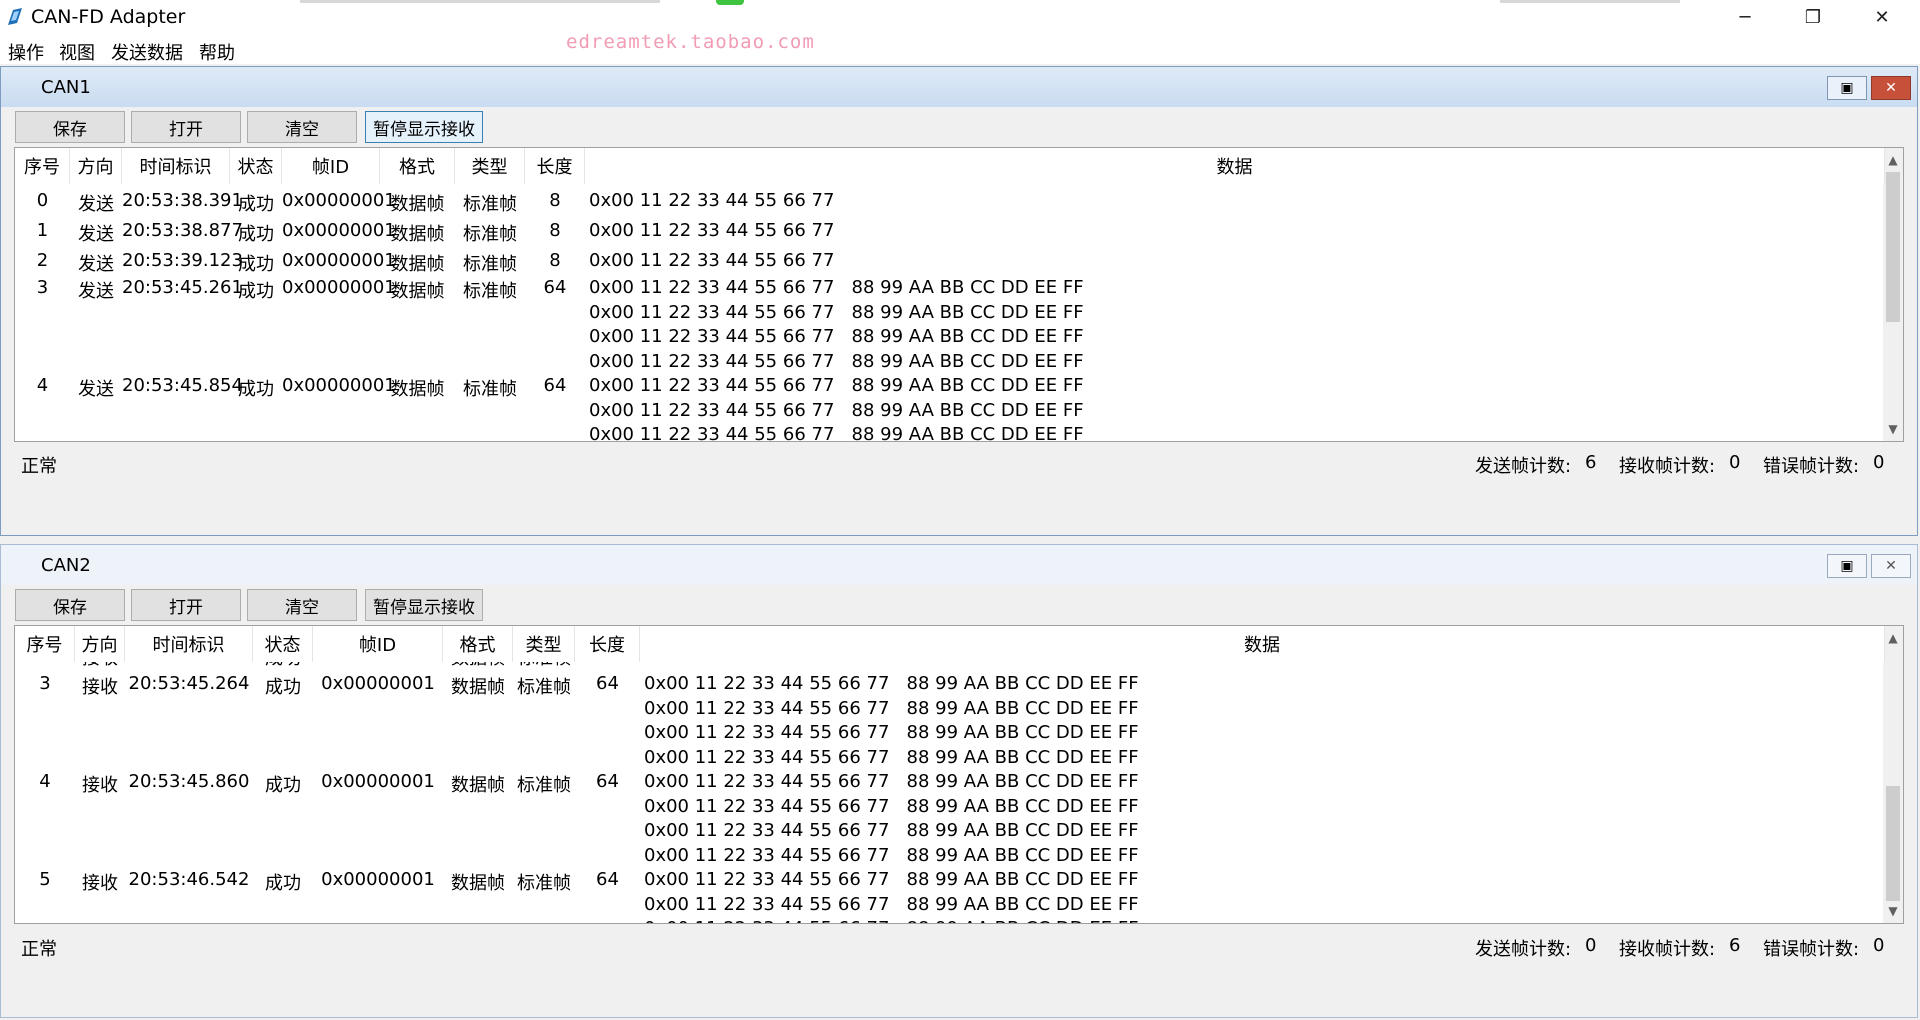 Image resolution: width=1920 pixels, height=1020 pixels. Describe the element at coordinates (1745, 17) in the screenshot. I see `minimize-button: ─` at that location.